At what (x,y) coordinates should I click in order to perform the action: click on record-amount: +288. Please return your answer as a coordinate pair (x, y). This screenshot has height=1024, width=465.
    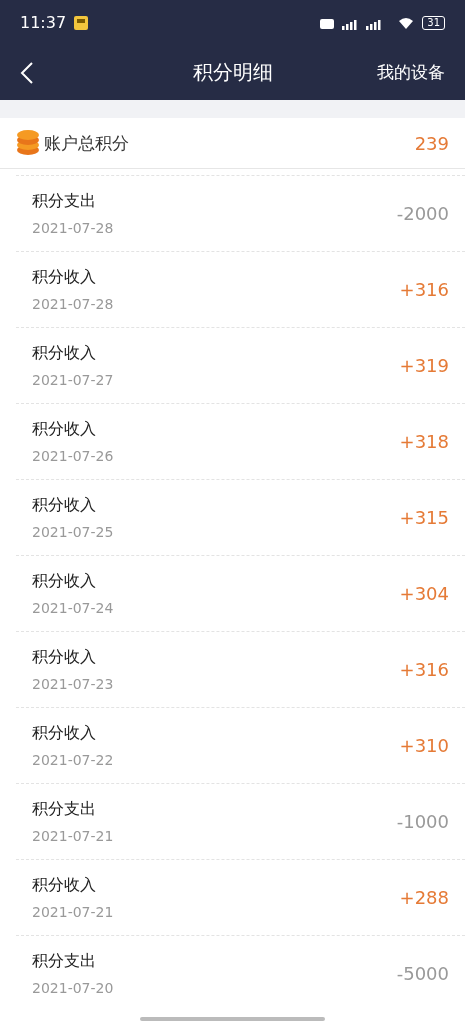
    Looking at the image, I should click on (424, 897).